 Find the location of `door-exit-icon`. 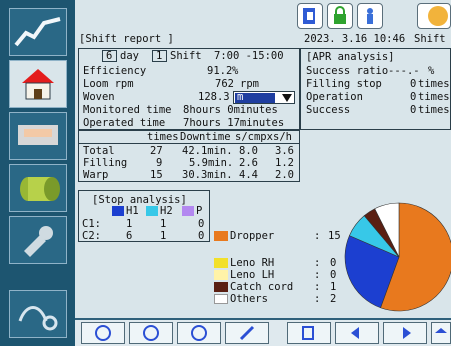

door-exit-icon is located at coordinates (309, 16).